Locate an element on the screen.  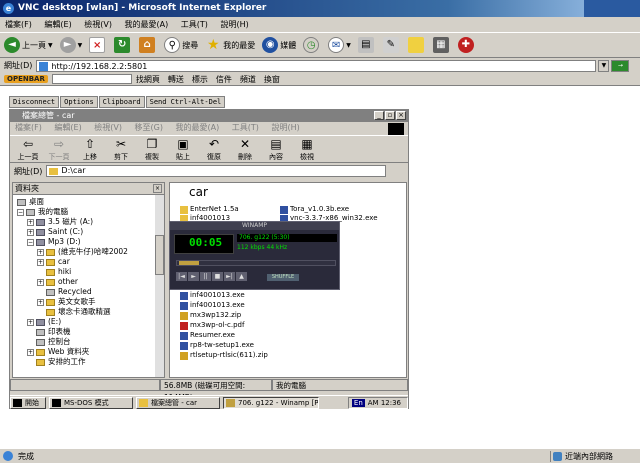
send-ctrl-alt-del-button: Send Ctrl-Alt-Del is located at coordinates (185, 102).